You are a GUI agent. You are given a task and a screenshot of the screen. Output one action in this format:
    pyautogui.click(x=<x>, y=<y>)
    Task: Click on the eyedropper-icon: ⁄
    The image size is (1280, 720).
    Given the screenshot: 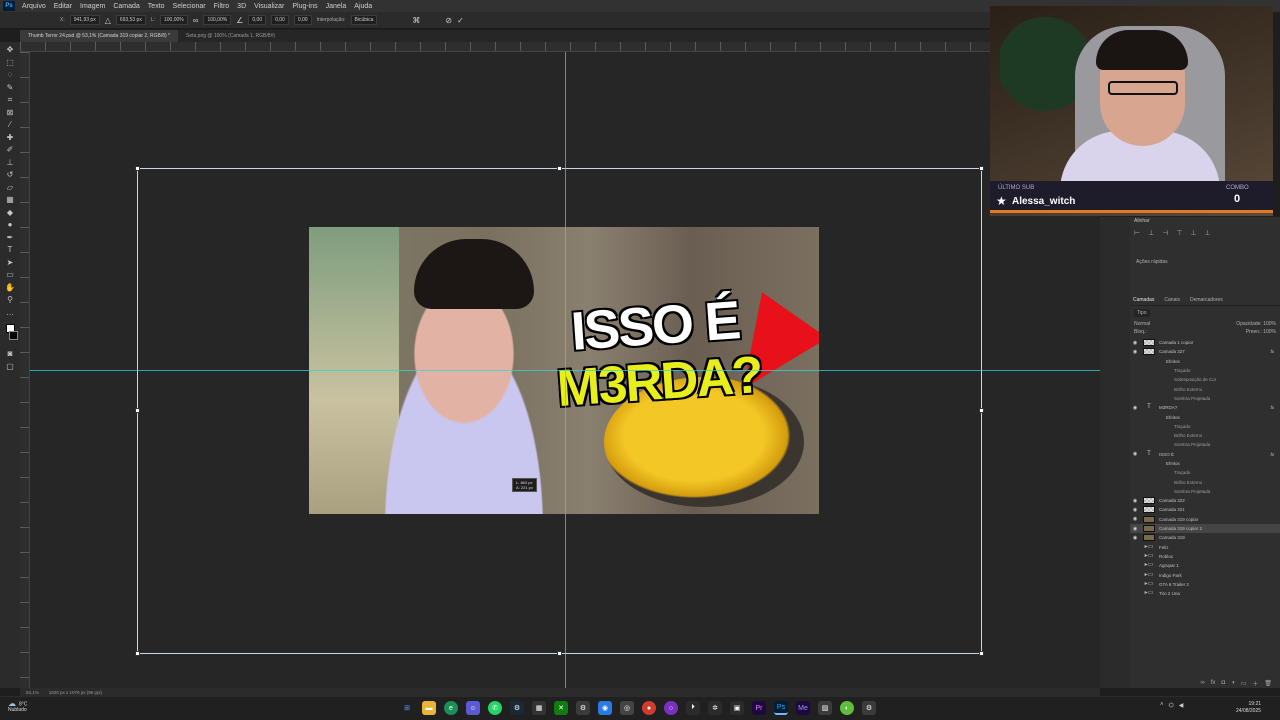 What is the action you would take?
    pyautogui.click(x=10, y=124)
    